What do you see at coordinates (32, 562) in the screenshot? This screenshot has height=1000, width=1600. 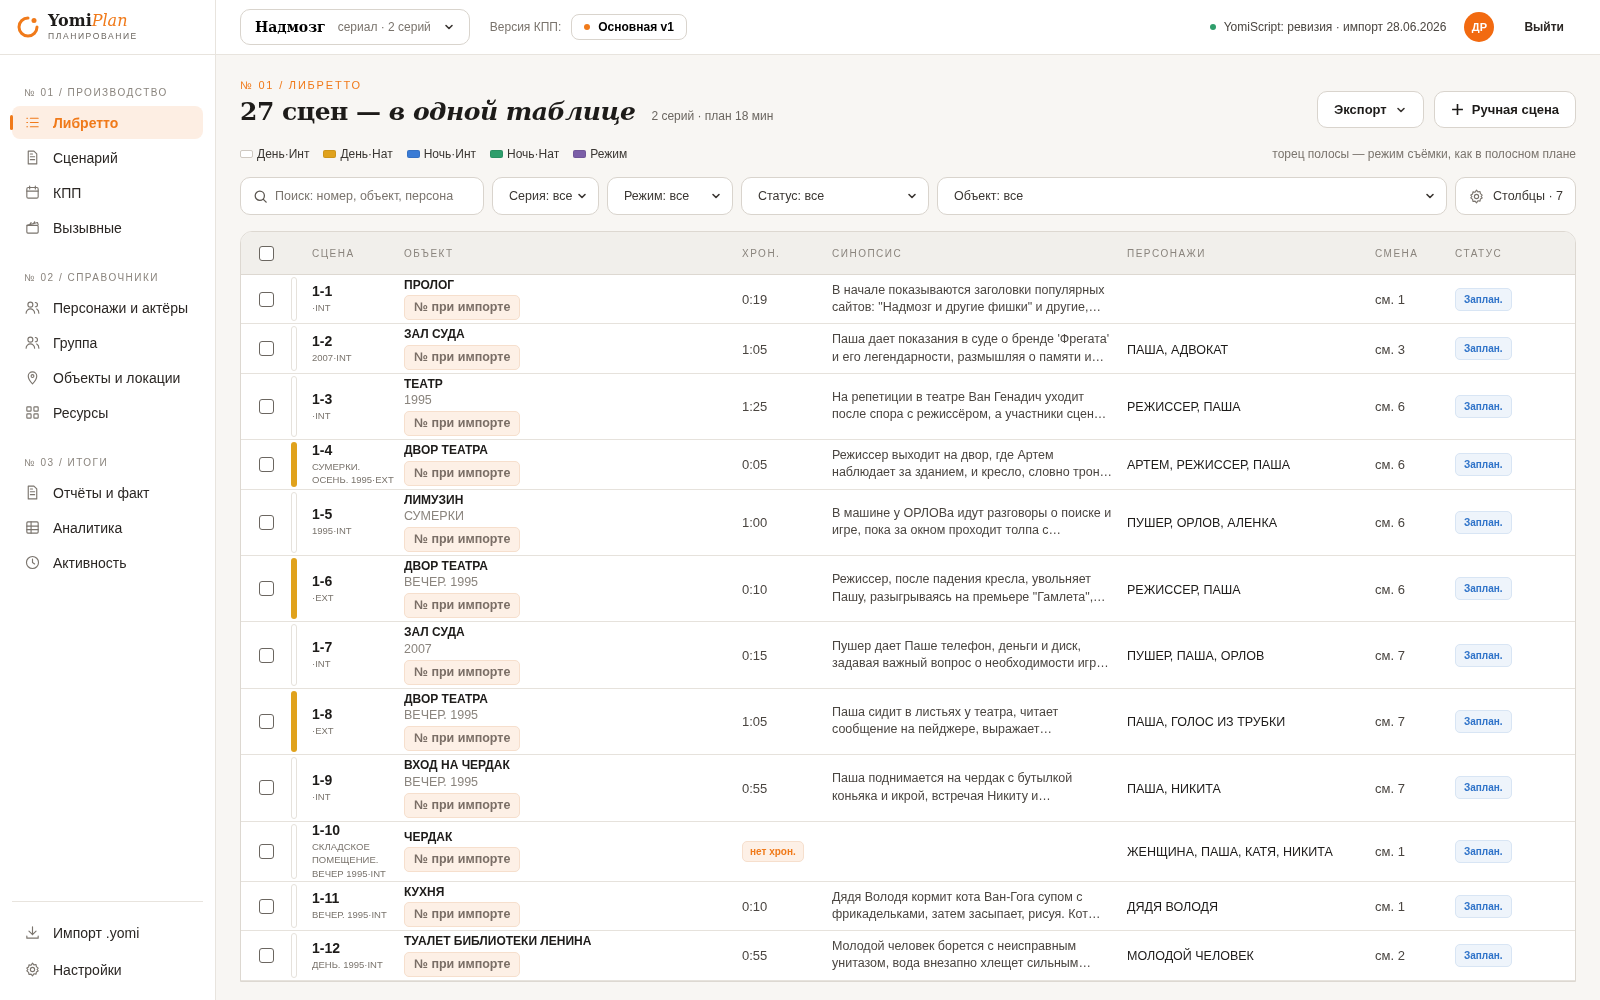 I see `clock-icon` at bounding box center [32, 562].